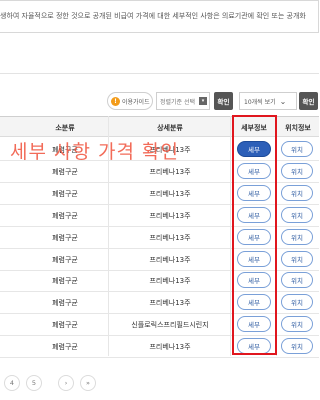 The height and width of the screenshot is (400, 320). Describe the element at coordinates (223, 101) in the screenshot. I see `sort-confirm-button: 확인` at that location.